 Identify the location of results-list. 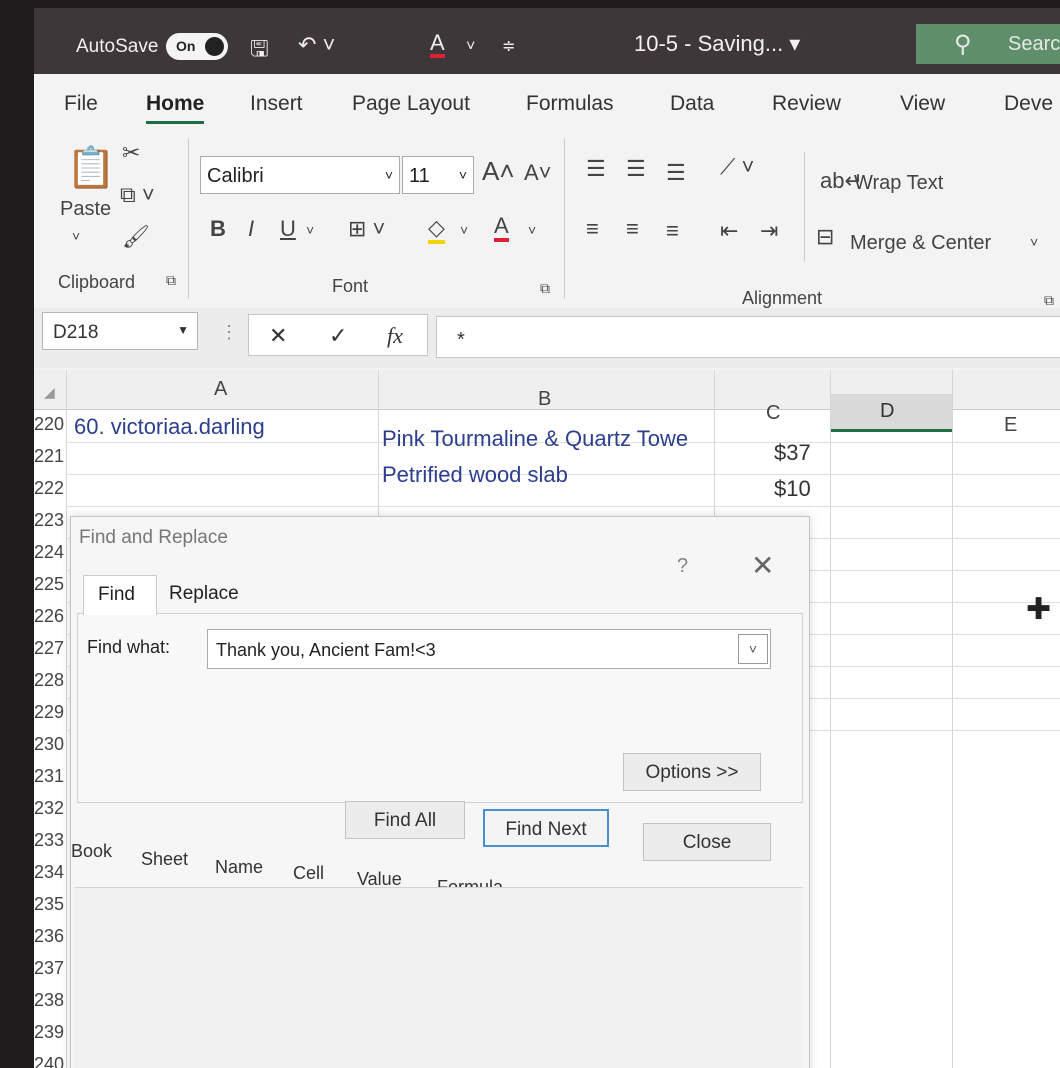
(439, 977).